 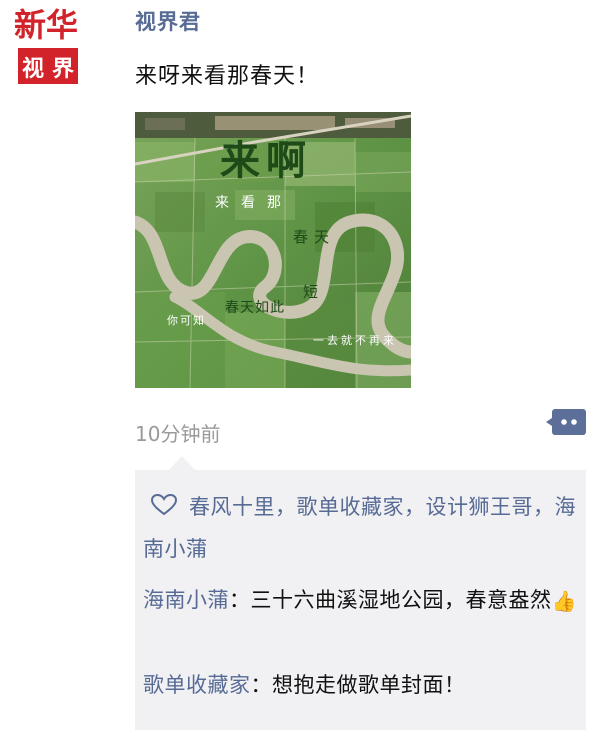 I want to click on image-phrase-3: 你可知, so click(x=186, y=320).